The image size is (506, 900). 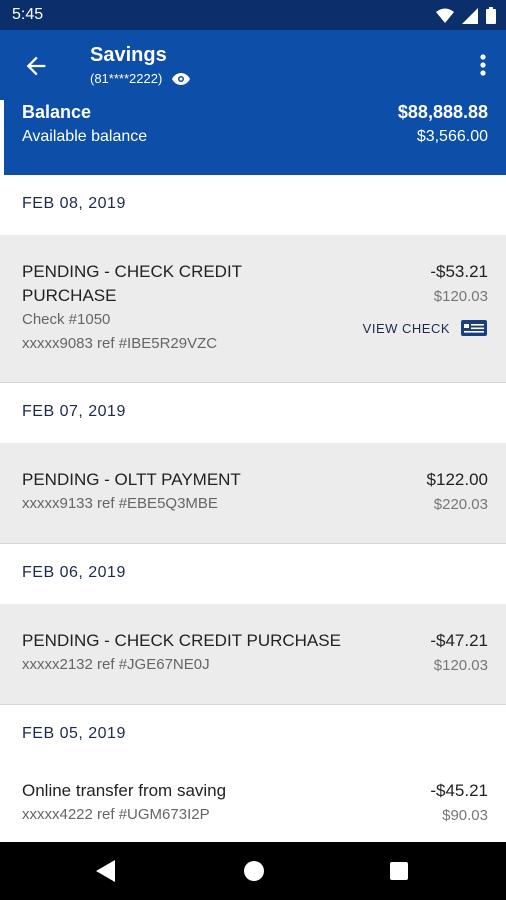 I want to click on balance-label: Balance, so click(x=57, y=112).